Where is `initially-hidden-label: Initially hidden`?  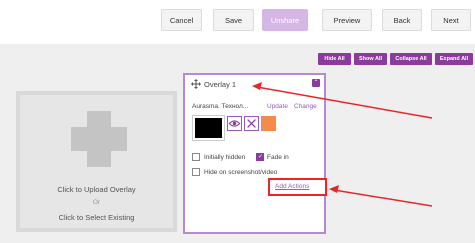 initially-hidden-label: Initially hidden is located at coordinates (225, 157).